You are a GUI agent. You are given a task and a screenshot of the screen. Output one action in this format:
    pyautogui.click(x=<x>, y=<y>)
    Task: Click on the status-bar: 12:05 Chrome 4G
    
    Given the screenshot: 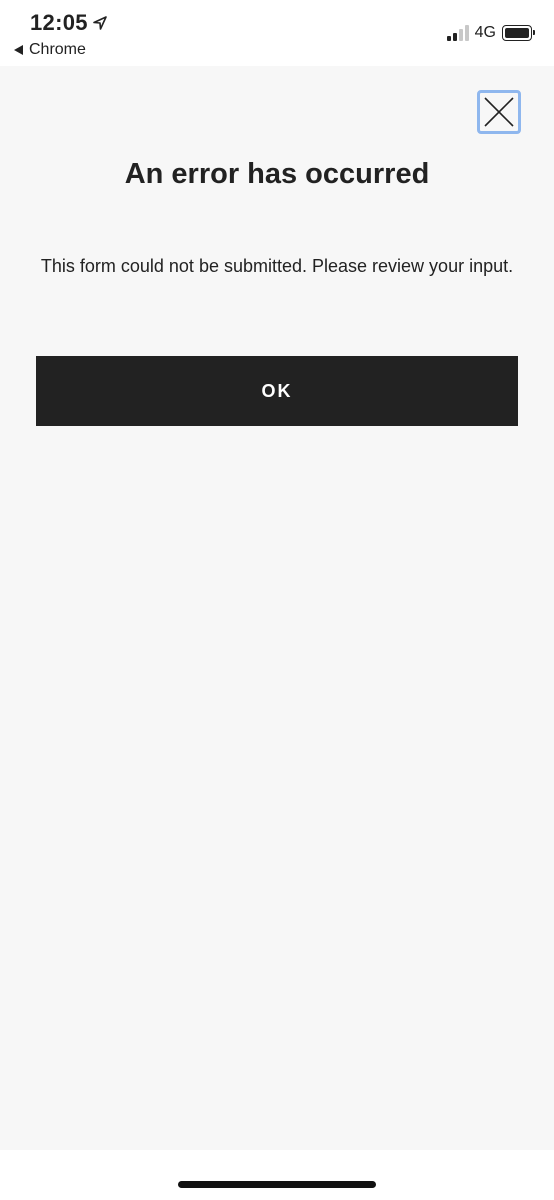 What is the action you would take?
    pyautogui.click(x=277, y=33)
    